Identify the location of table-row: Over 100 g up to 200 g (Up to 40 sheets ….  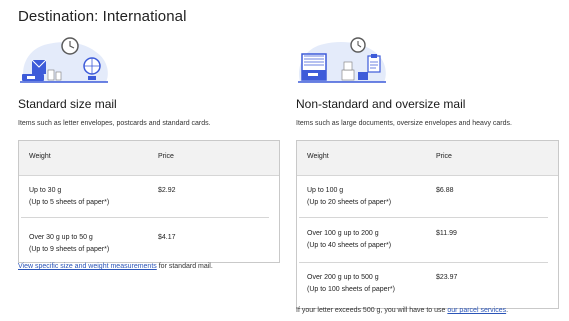
(427, 238).